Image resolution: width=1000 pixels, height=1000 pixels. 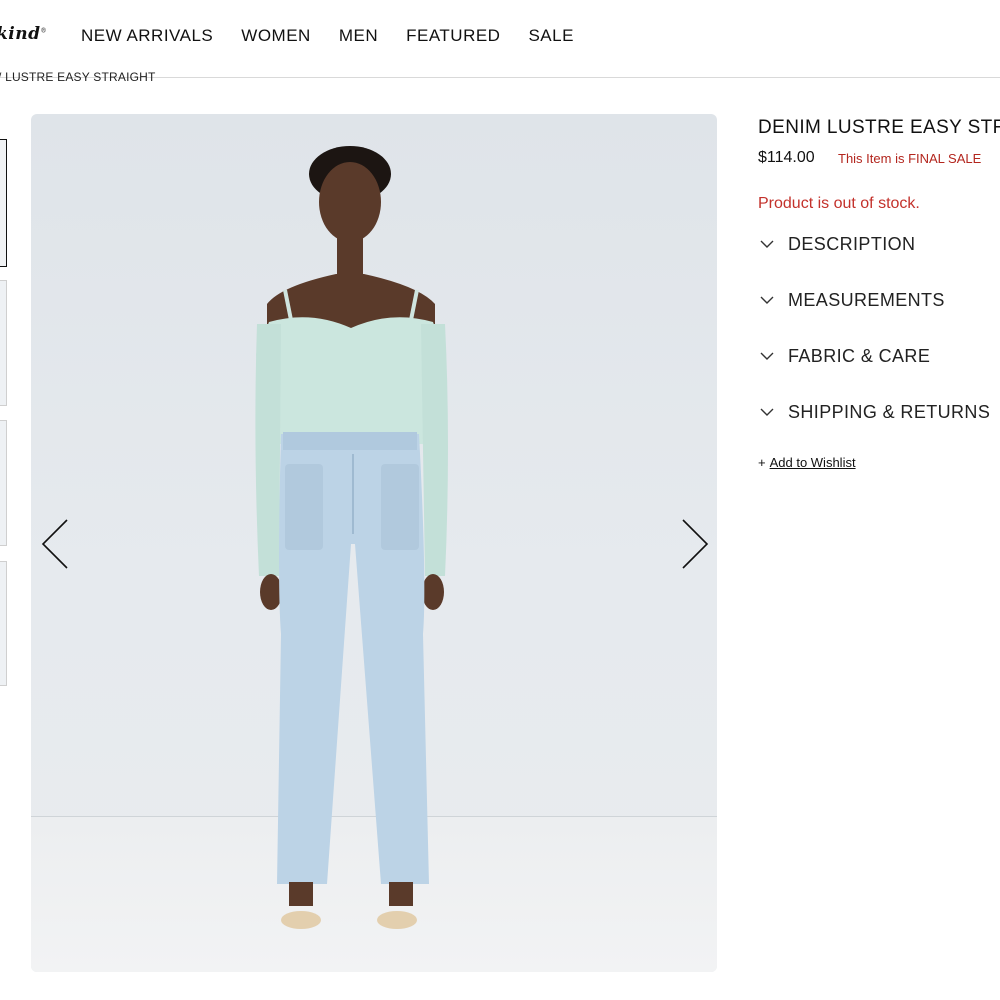 I want to click on accordion-measurements: MEASUREMENTS, so click(x=852, y=300).